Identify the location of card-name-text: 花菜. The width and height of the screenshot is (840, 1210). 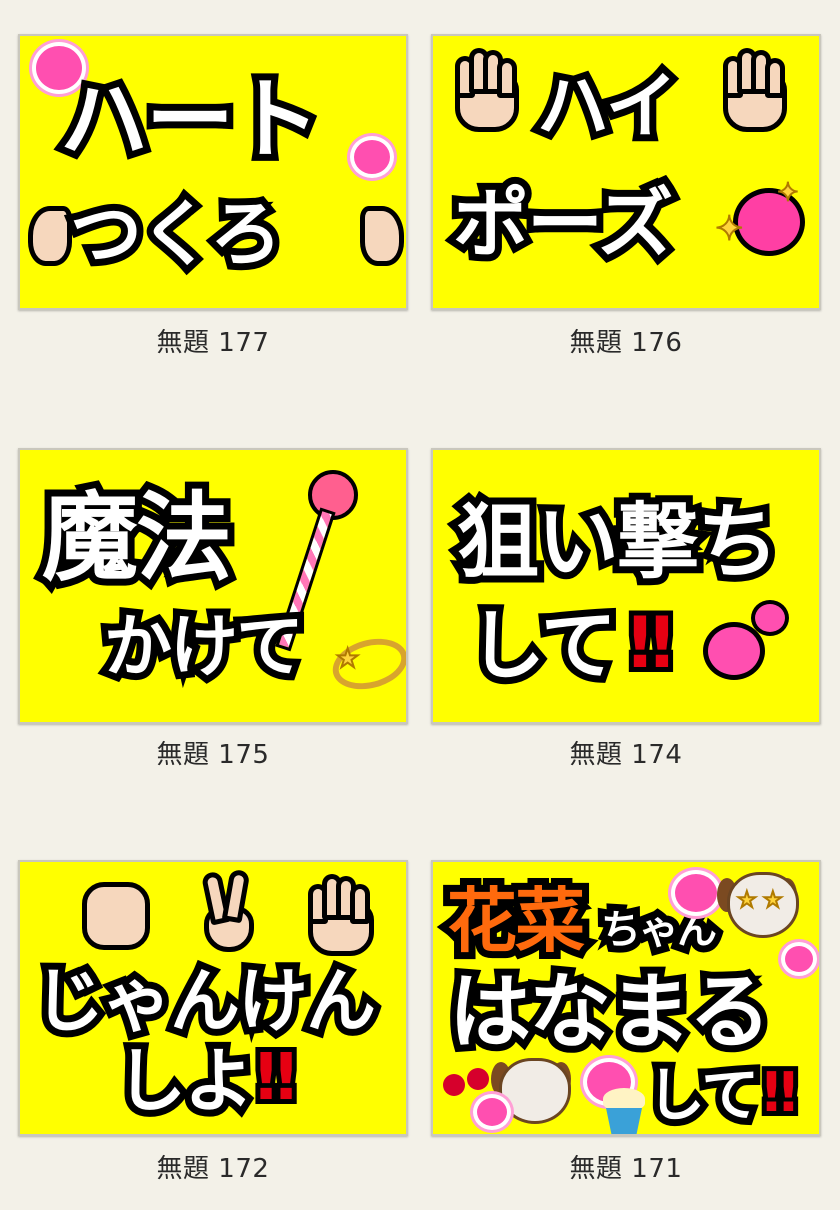
(516, 921).